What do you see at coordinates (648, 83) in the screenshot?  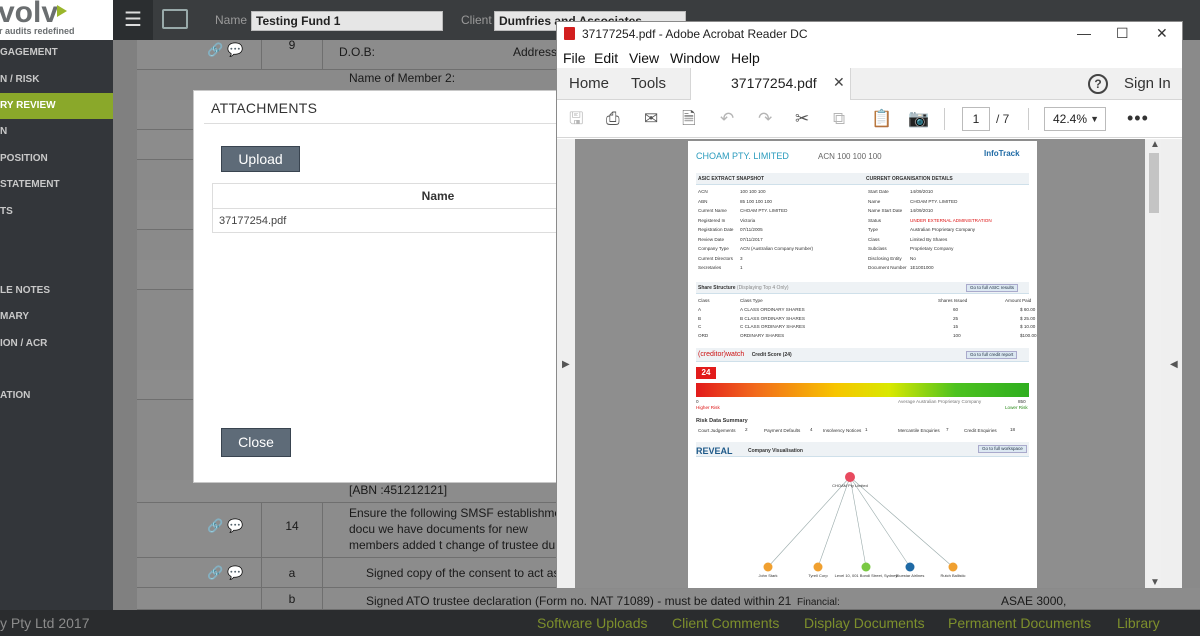 I see `tab-tools: Tools` at bounding box center [648, 83].